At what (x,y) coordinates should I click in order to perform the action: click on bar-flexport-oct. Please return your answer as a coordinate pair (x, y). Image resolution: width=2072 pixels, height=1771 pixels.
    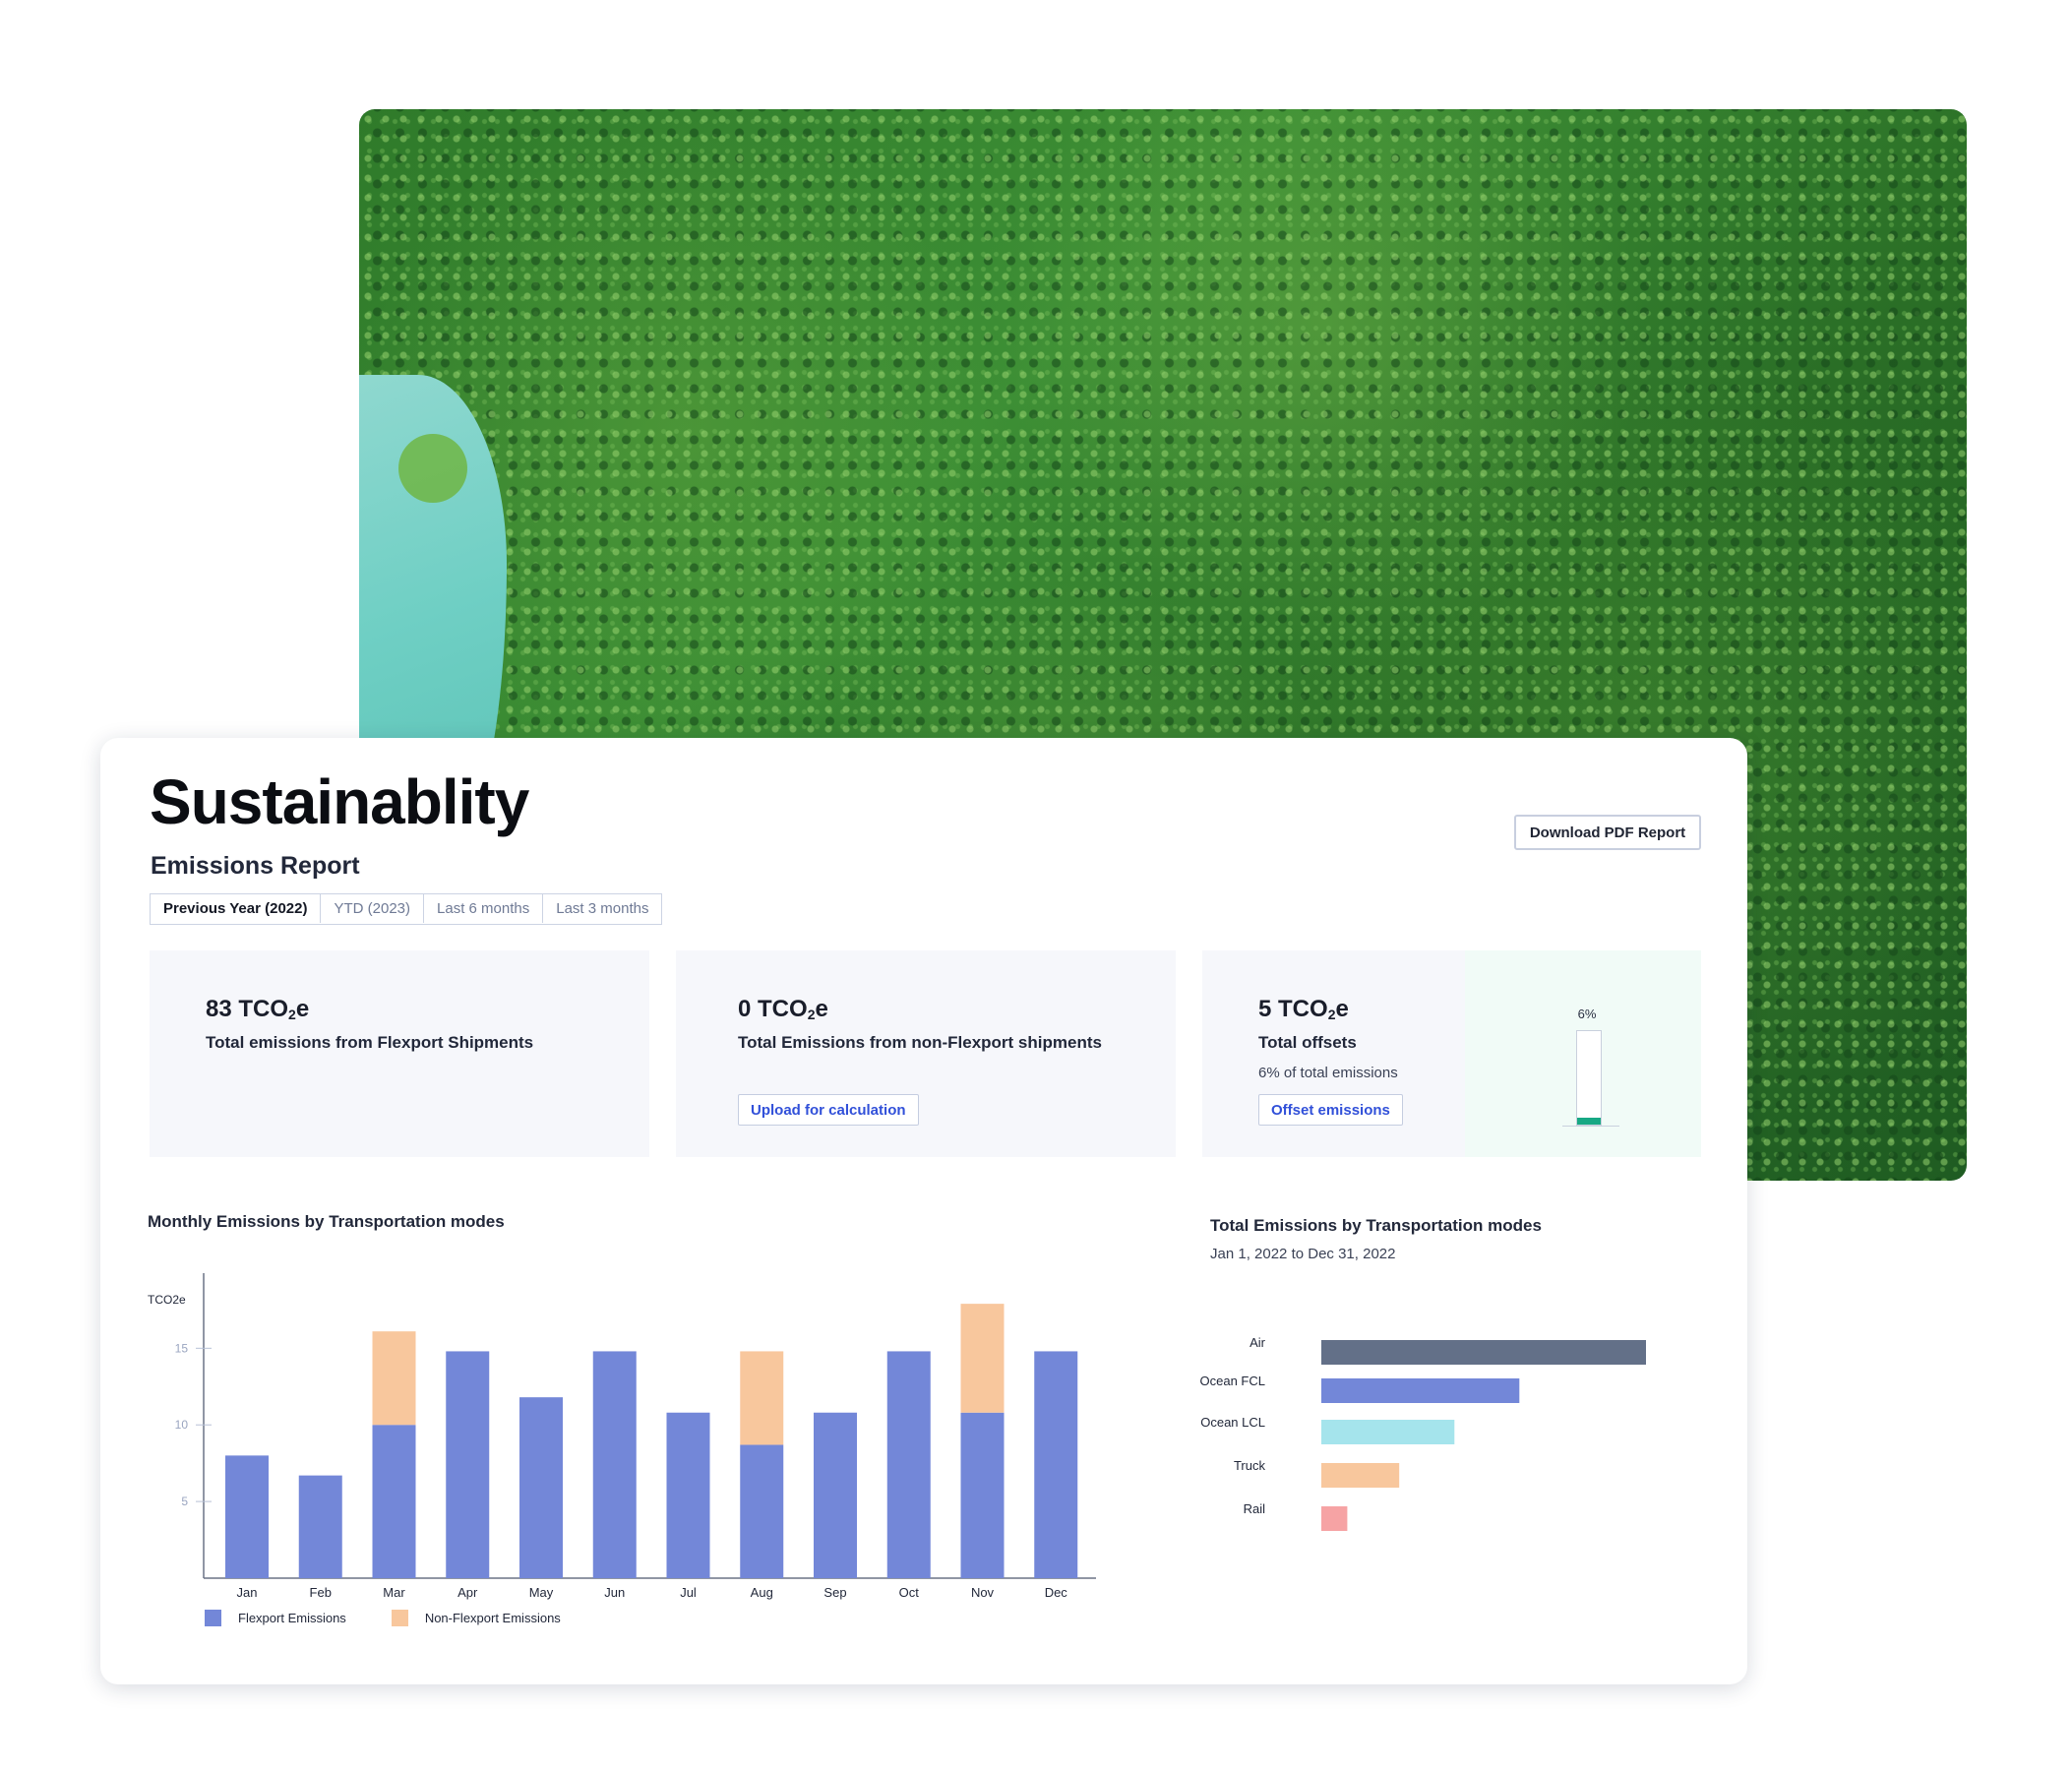
    Looking at the image, I should click on (908, 1464).